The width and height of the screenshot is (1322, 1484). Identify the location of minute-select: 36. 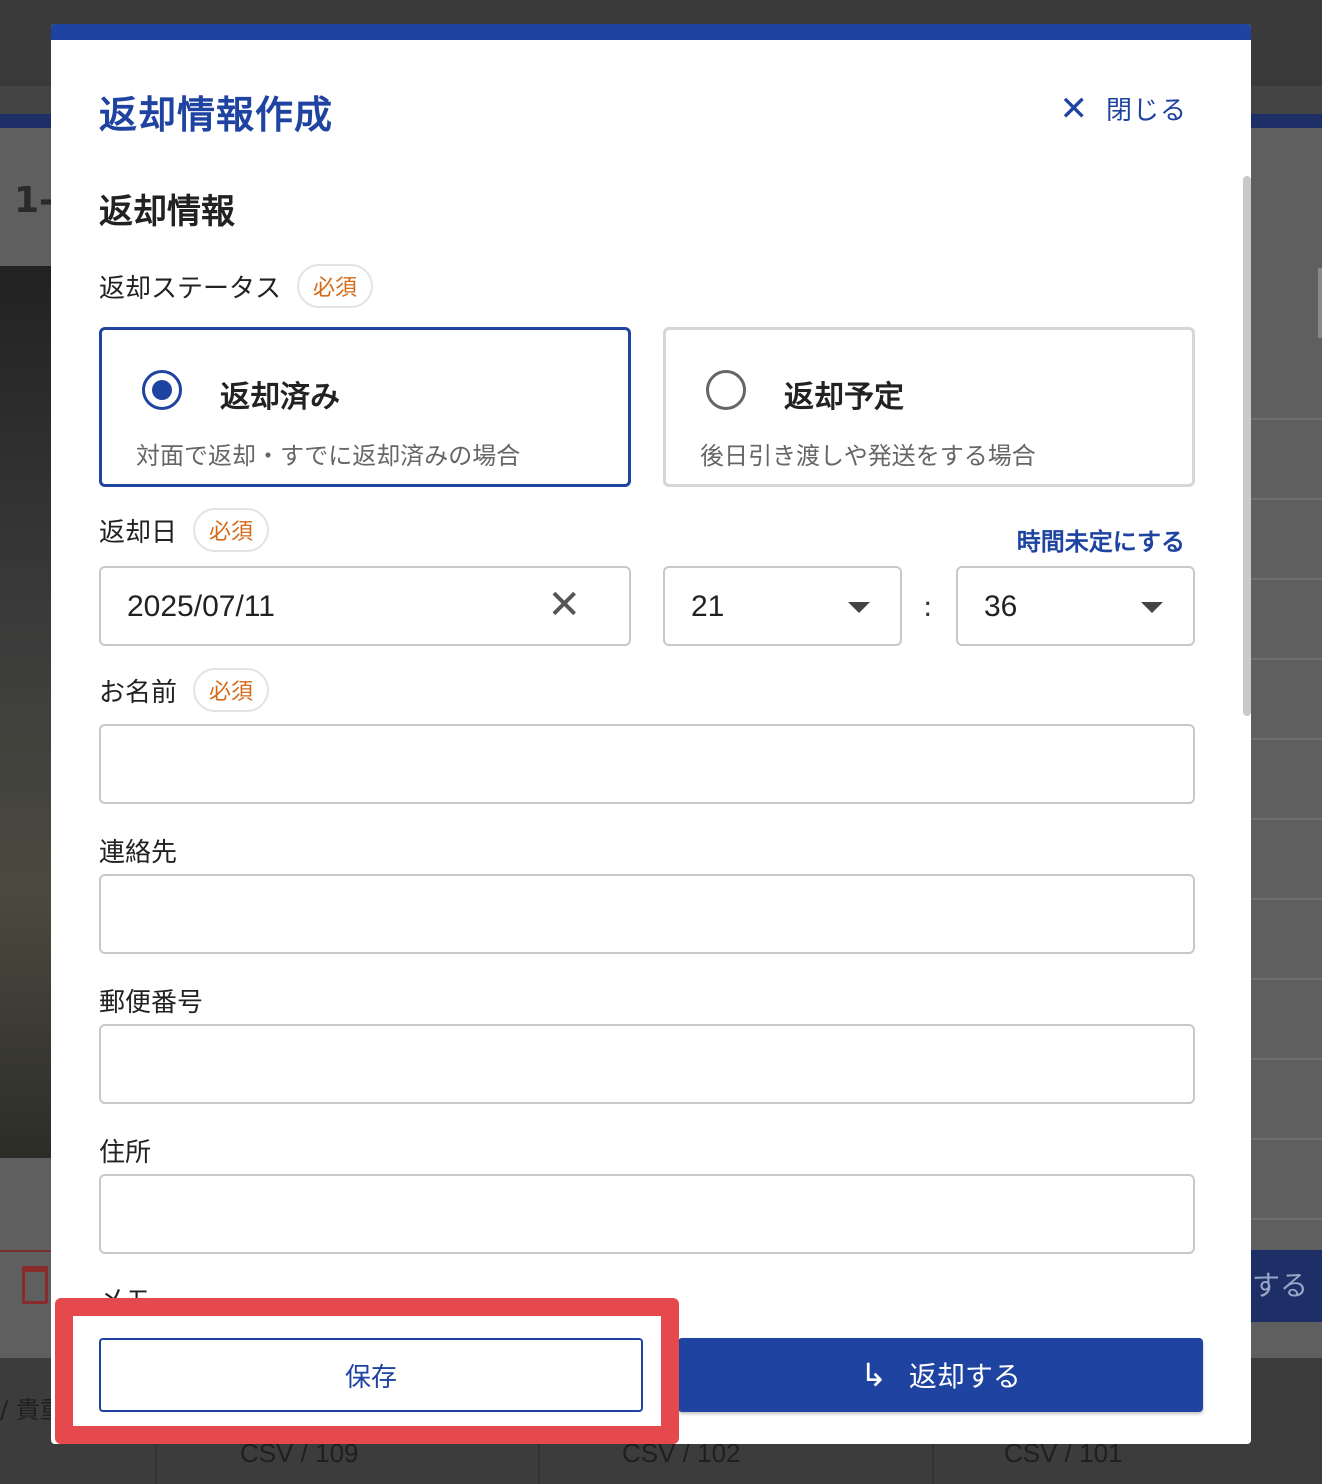
(1075, 606).